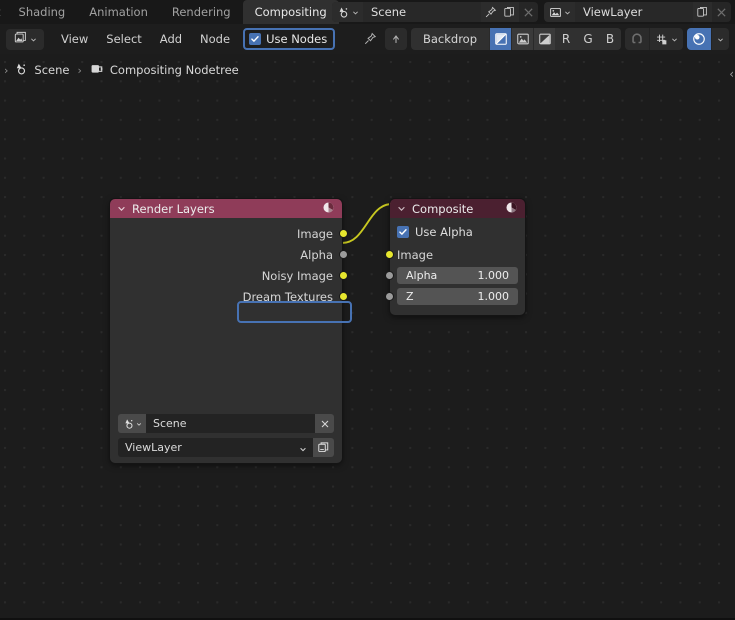  Describe the element at coordinates (201, 12) in the screenshot. I see `workspace-tab-rendering: Rendering` at that location.